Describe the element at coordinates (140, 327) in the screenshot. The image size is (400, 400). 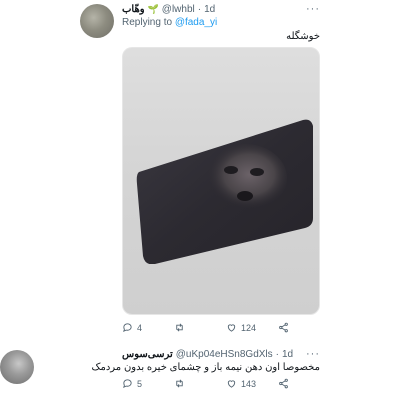
I see `reply-count: 4` at that location.